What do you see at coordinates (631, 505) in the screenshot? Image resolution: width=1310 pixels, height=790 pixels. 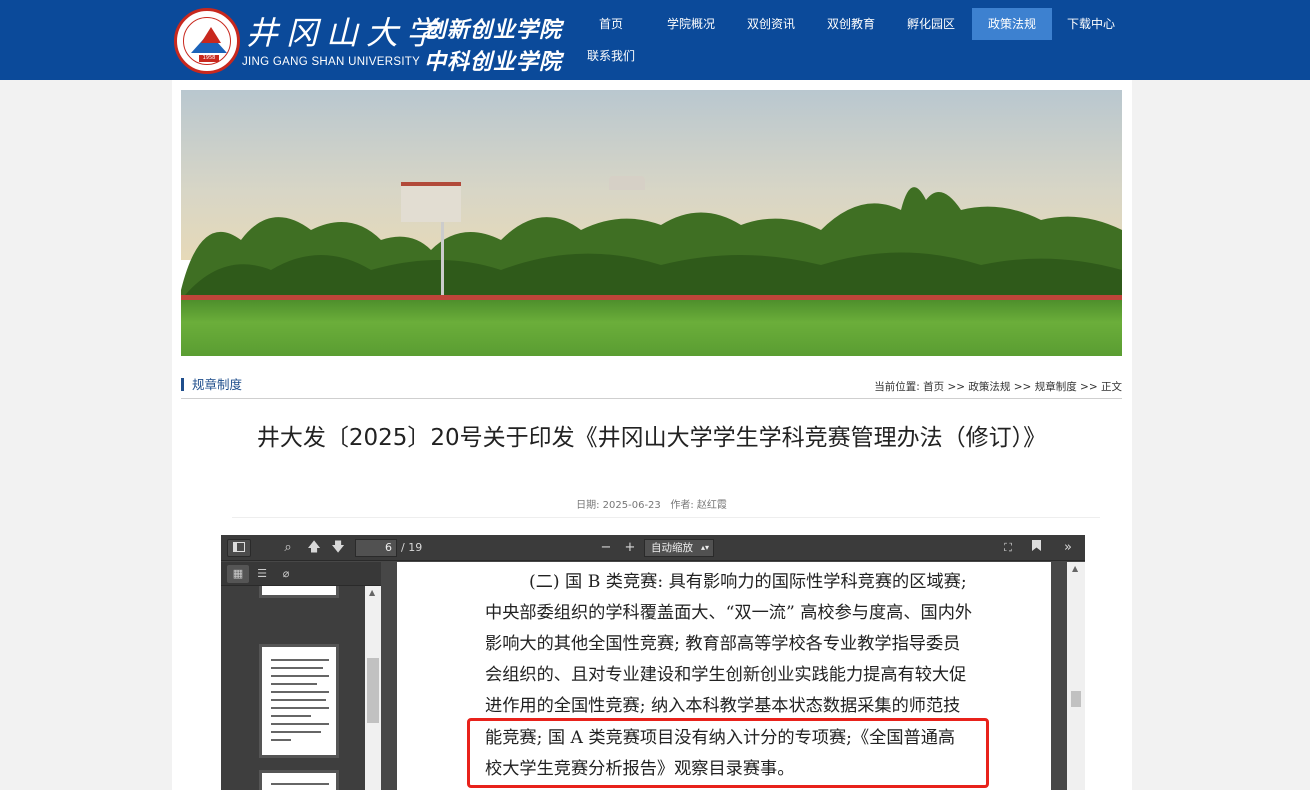 I see `article-date: 2025-06-23` at bounding box center [631, 505].